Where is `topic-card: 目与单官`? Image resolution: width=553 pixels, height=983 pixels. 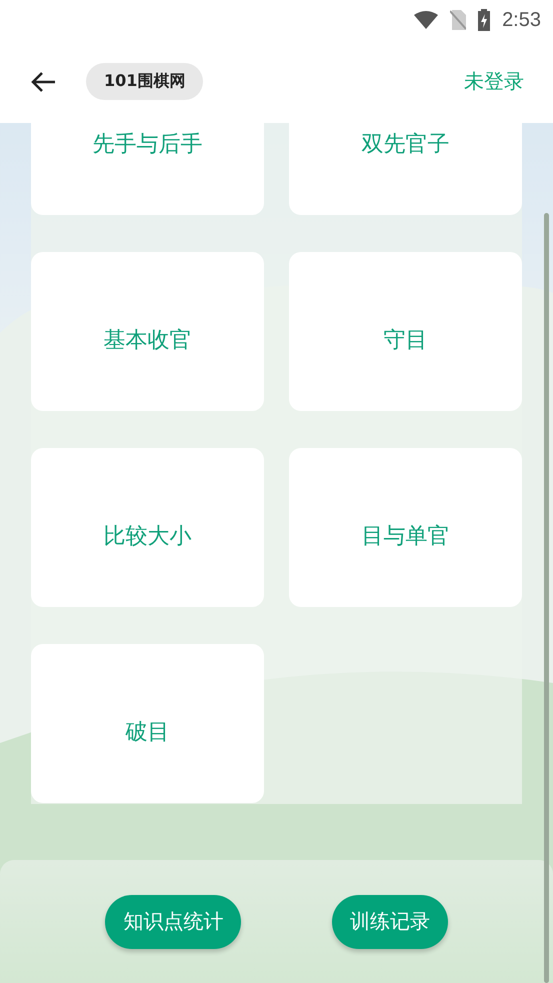 topic-card: 目与单官 is located at coordinates (405, 527).